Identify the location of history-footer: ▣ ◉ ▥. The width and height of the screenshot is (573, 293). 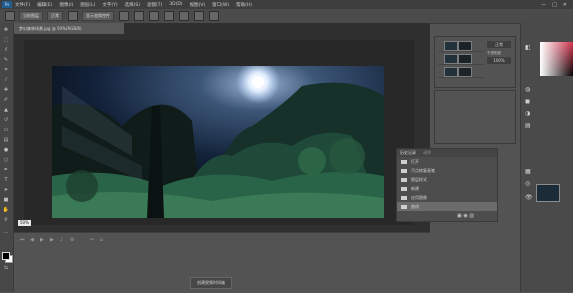
(465, 216).